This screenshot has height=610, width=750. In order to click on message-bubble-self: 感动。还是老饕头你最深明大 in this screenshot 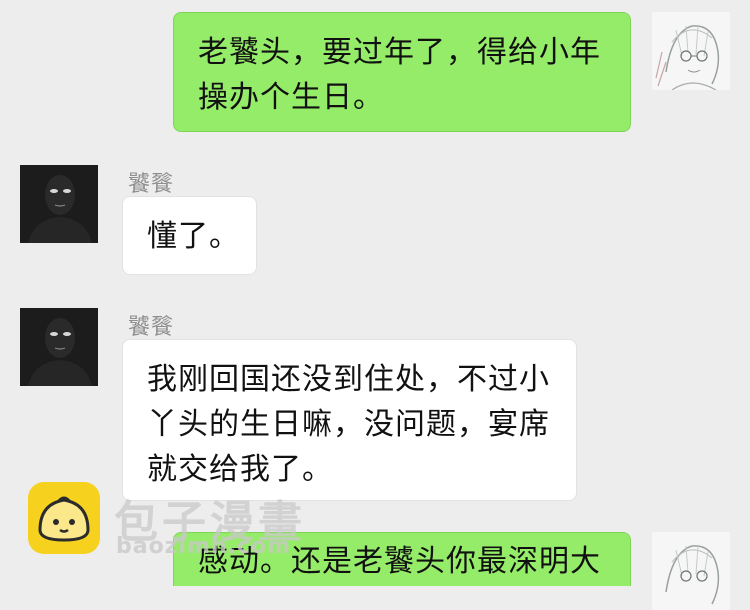, I will do `click(402, 559)`.